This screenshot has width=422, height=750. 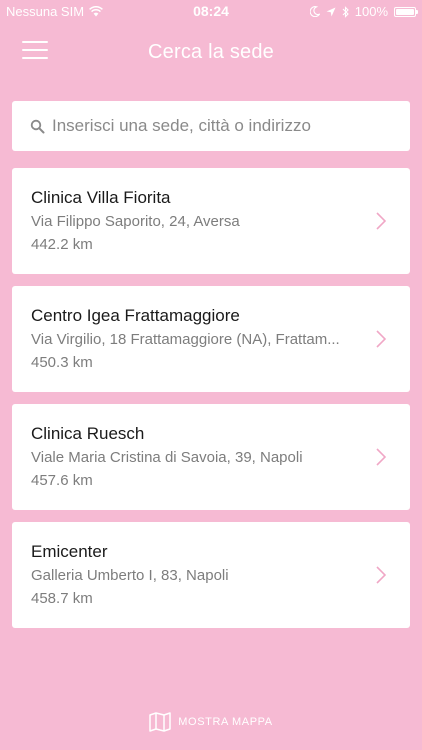 What do you see at coordinates (160, 722) in the screenshot?
I see `map-icon` at bounding box center [160, 722].